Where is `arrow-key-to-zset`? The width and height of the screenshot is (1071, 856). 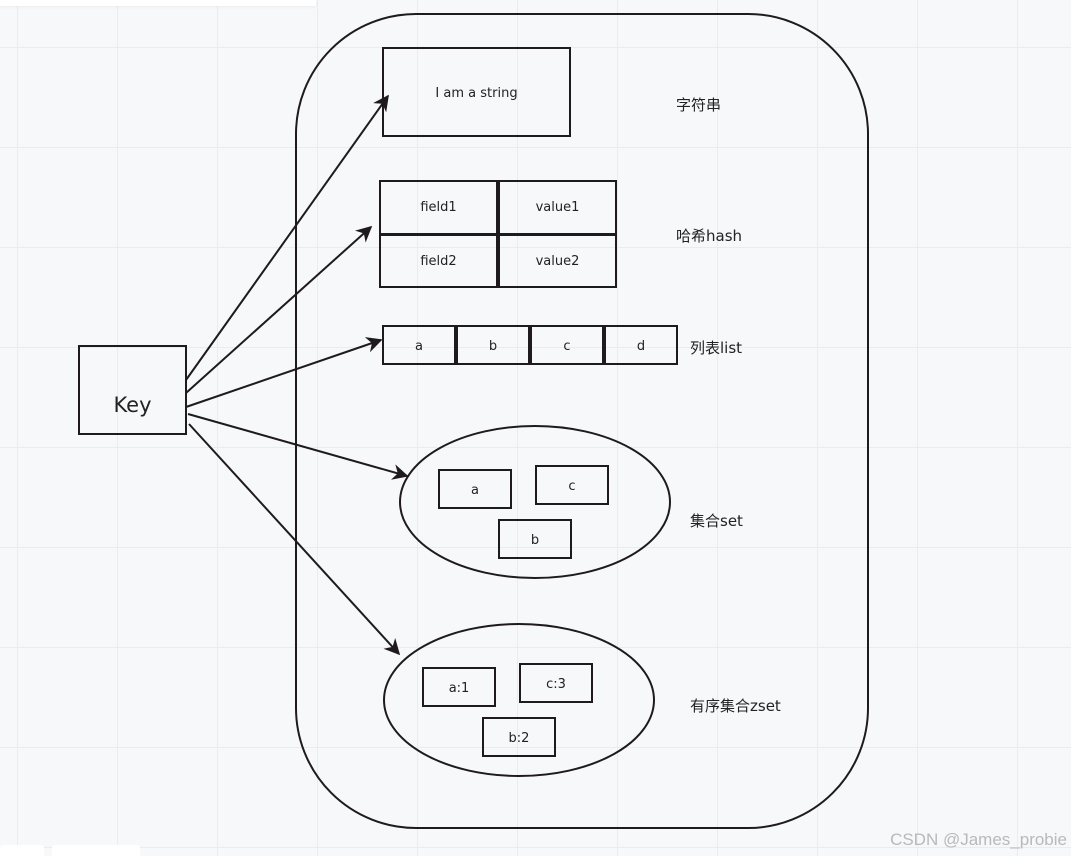 arrow-key-to-zset is located at coordinates (294, 539).